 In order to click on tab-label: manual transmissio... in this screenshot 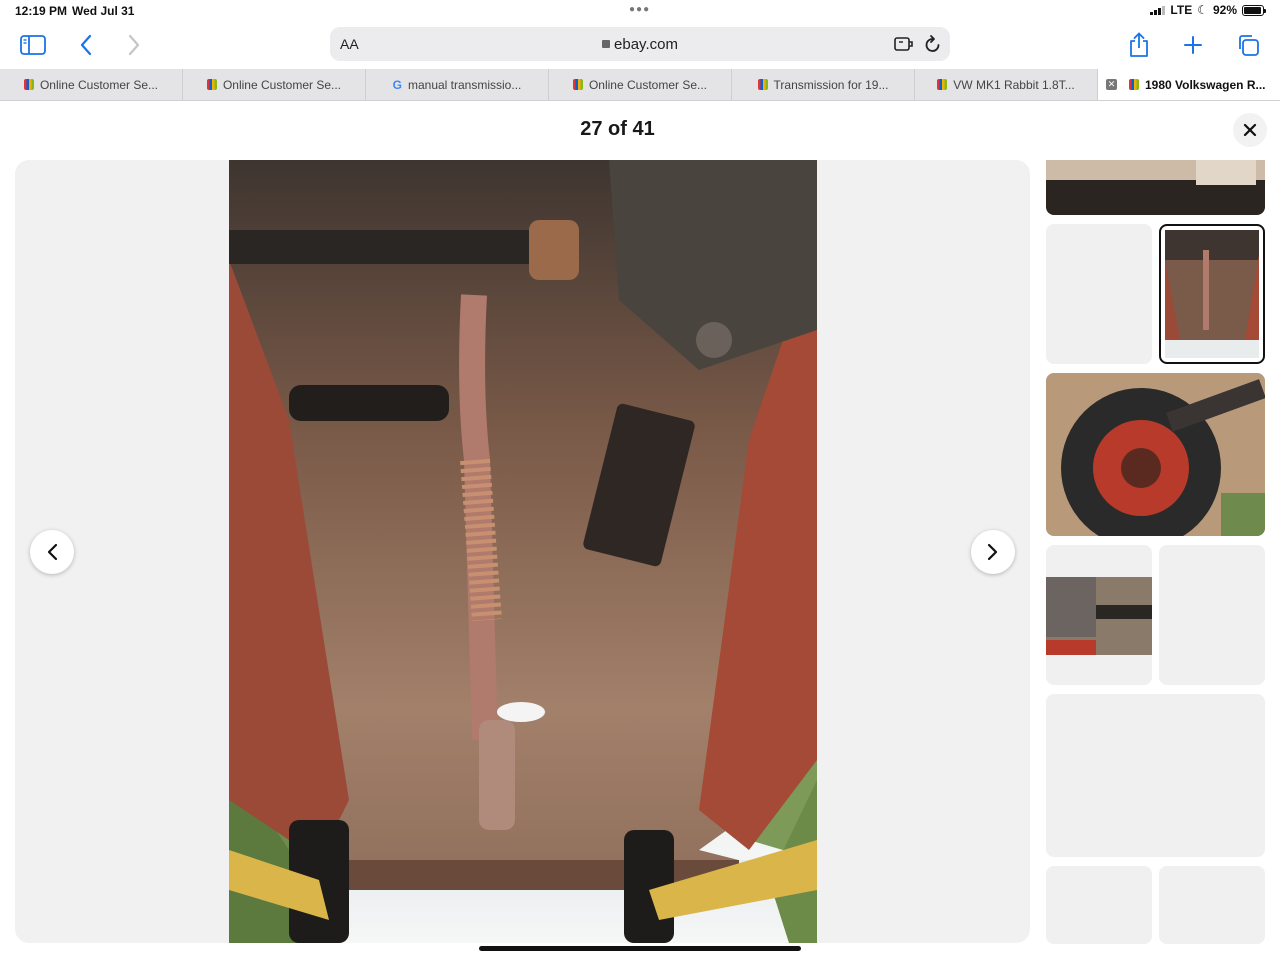, I will do `click(464, 84)`.